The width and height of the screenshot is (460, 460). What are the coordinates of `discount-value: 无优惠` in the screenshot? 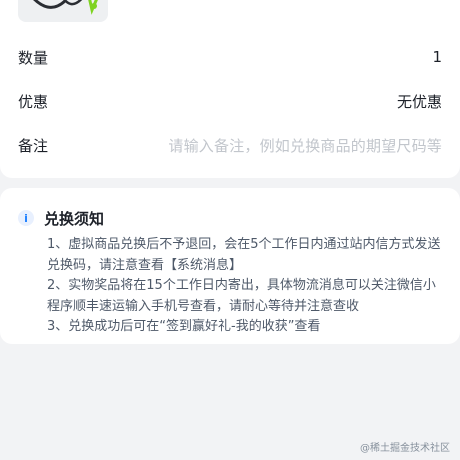 It's located at (419, 101).